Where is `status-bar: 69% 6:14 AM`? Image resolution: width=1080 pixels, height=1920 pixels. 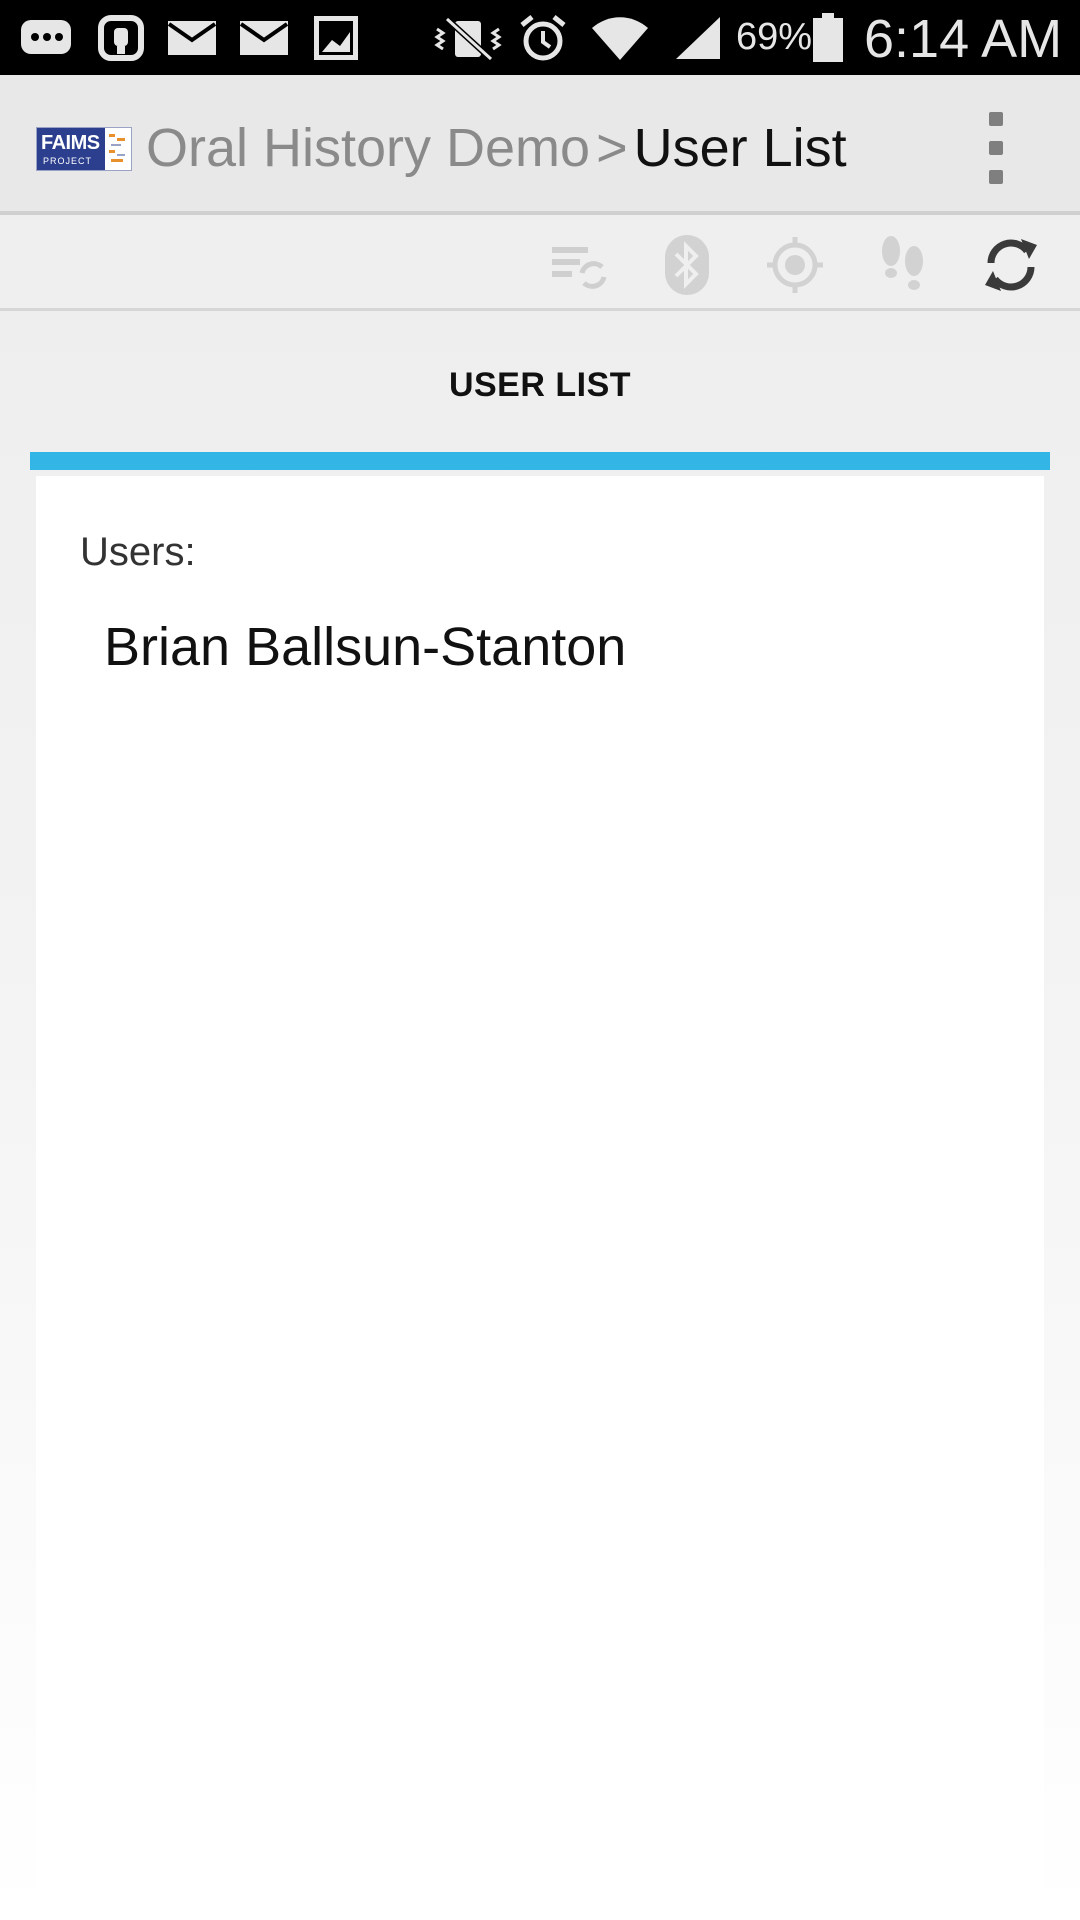 status-bar: 69% 6:14 AM is located at coordinates (540, 37).